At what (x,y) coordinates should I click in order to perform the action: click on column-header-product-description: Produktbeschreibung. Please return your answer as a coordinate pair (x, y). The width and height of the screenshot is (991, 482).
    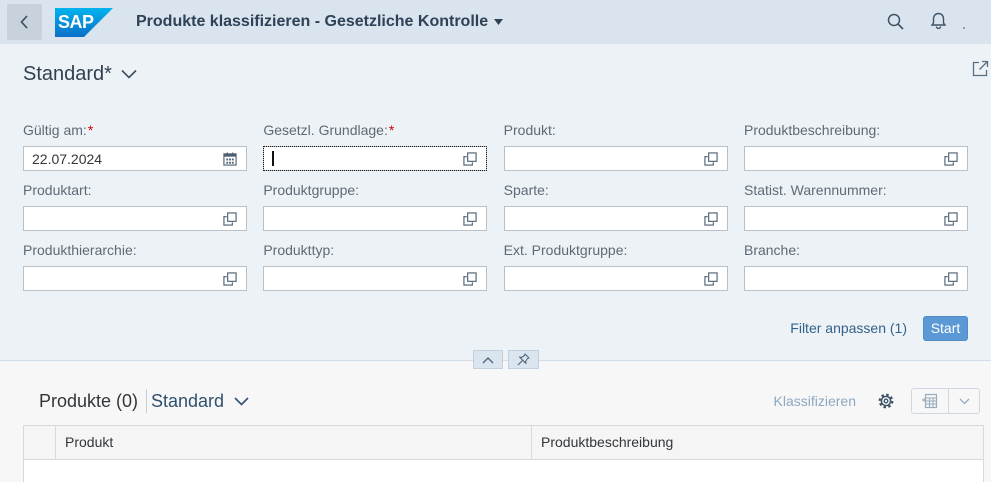
    Looking at the image, I should click on (757, 442).